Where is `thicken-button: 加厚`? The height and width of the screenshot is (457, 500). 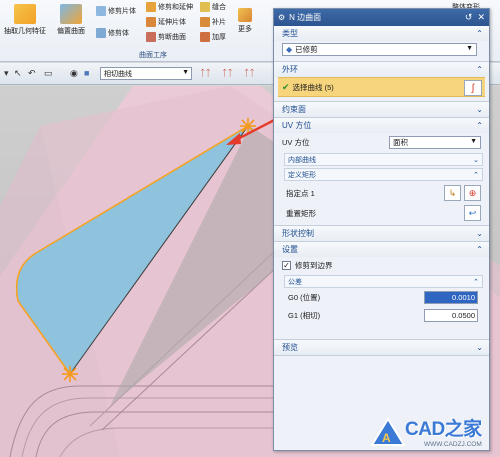 thicken-button: 加厚 is located at coordinates (213, 37).